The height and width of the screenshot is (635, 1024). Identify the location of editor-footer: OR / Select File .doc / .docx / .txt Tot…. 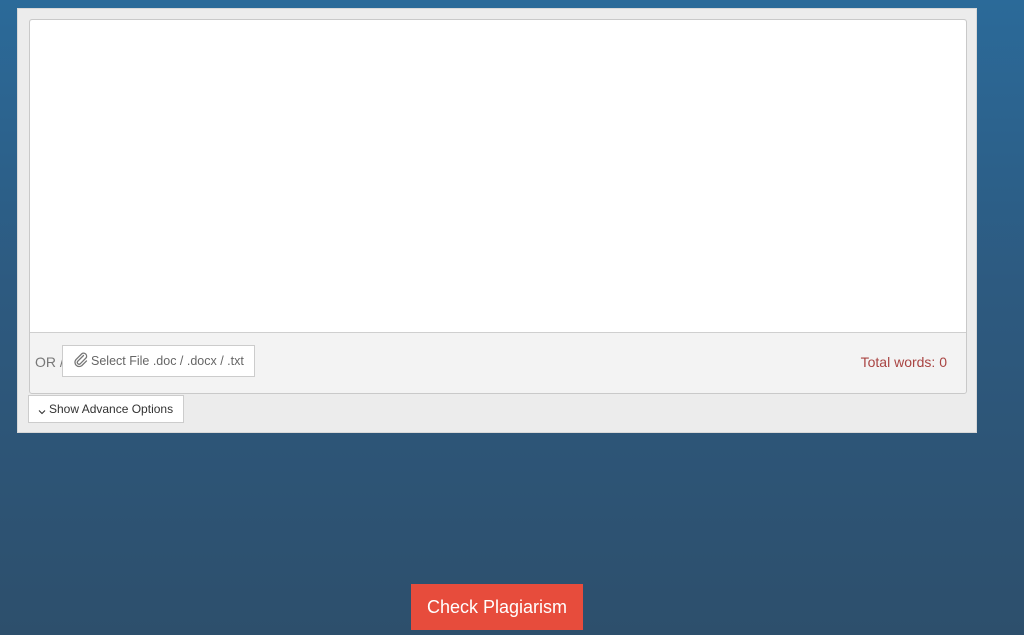
(498, 363).